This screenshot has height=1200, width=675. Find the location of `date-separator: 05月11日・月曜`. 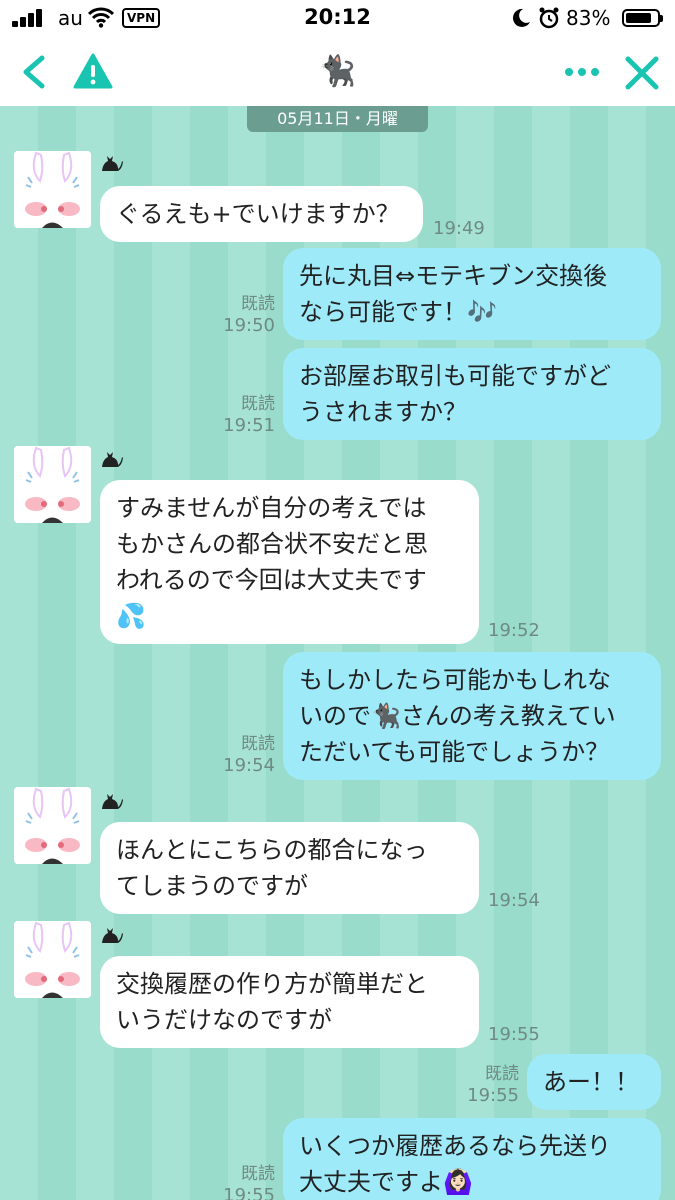

date-separator: 05月11日・月曜 is located at coordinates (337, 119).